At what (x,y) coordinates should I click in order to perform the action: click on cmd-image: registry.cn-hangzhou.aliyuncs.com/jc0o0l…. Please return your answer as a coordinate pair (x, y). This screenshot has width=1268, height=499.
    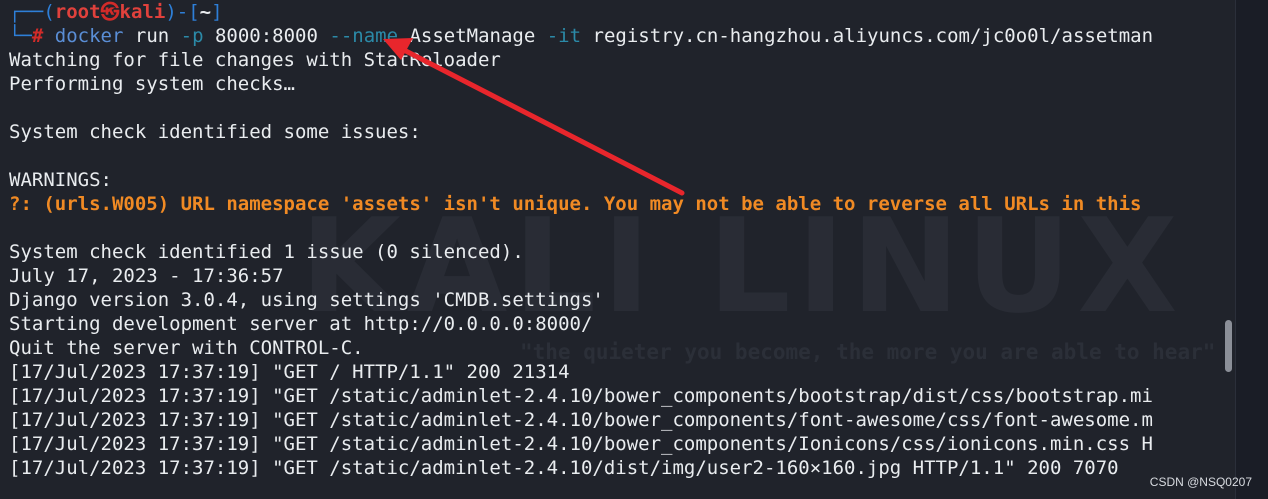
    Looking at the image, I should click on (867, 36).